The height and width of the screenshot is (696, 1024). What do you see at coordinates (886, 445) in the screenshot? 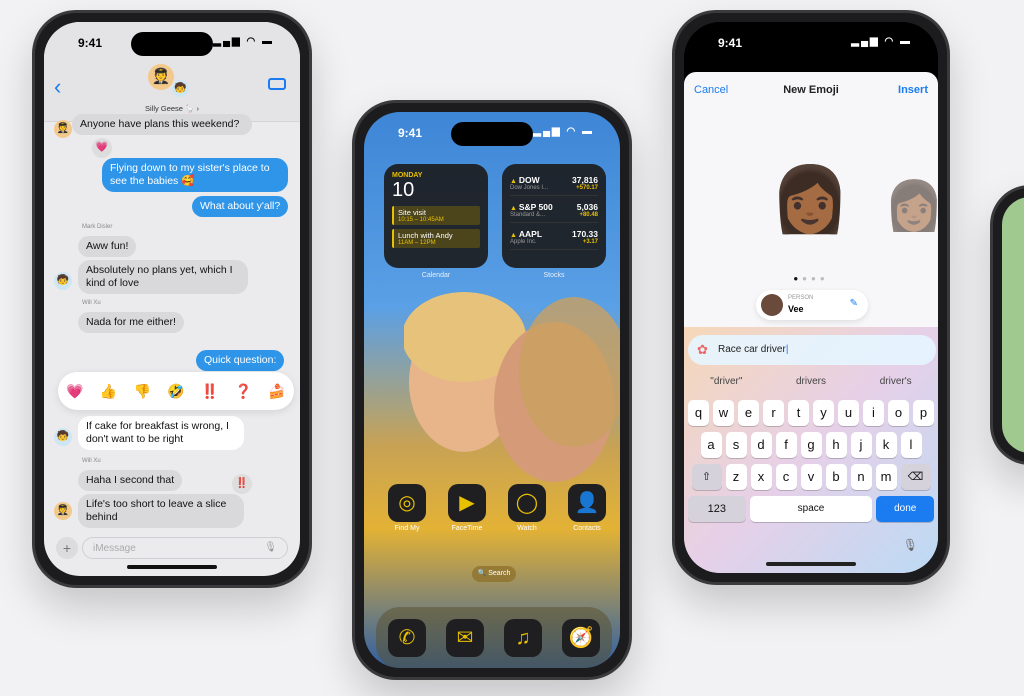
I see `key: k` at bounding box center [886, 445].